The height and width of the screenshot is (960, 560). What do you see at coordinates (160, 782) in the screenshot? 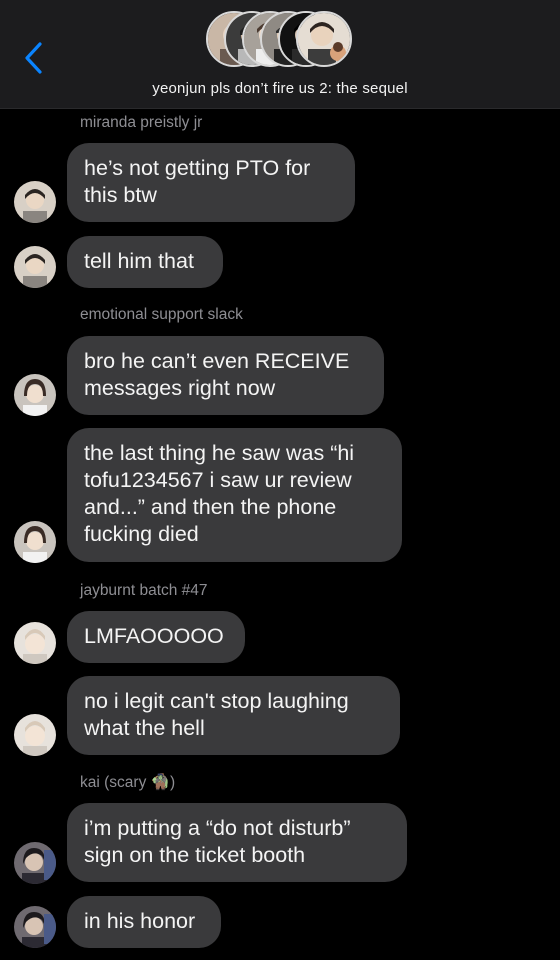
I see `troll-emoji-icon: 🧌` at bounding box center [160, 782].